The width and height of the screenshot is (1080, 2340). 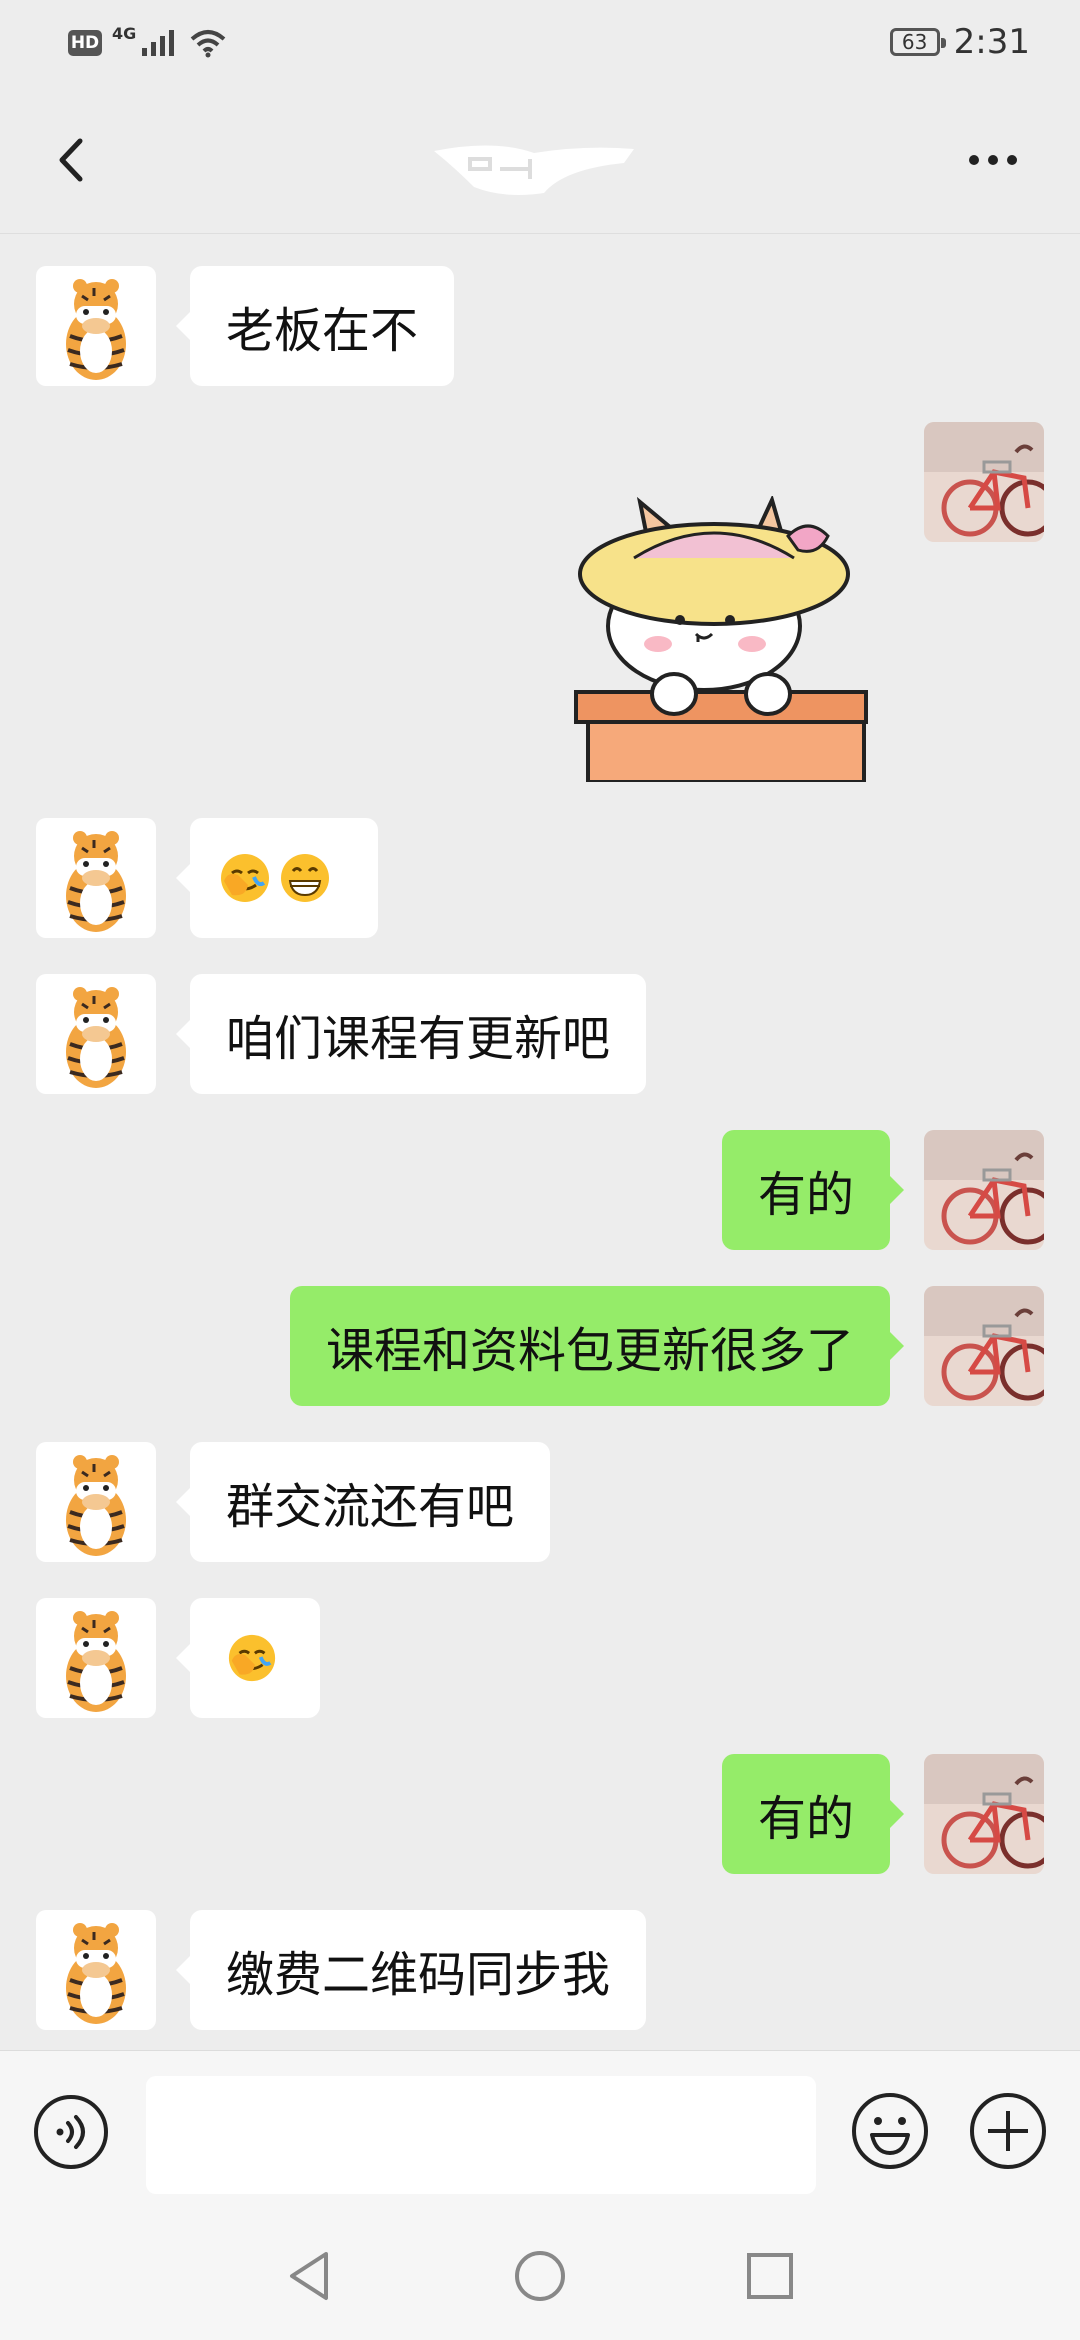 I want to click on message-input, so click(x=481, y=2135).